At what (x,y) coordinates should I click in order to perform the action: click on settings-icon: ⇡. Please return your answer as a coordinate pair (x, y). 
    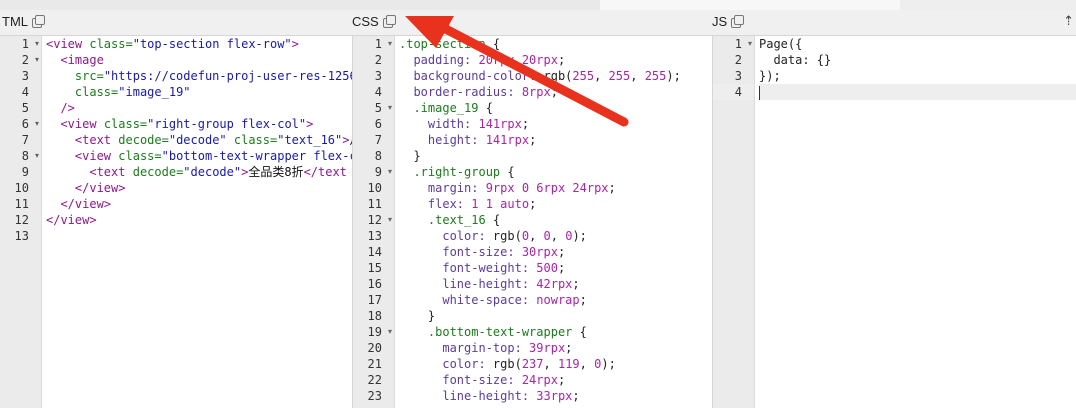
    Looking at the image, I should click on (1068, 21).